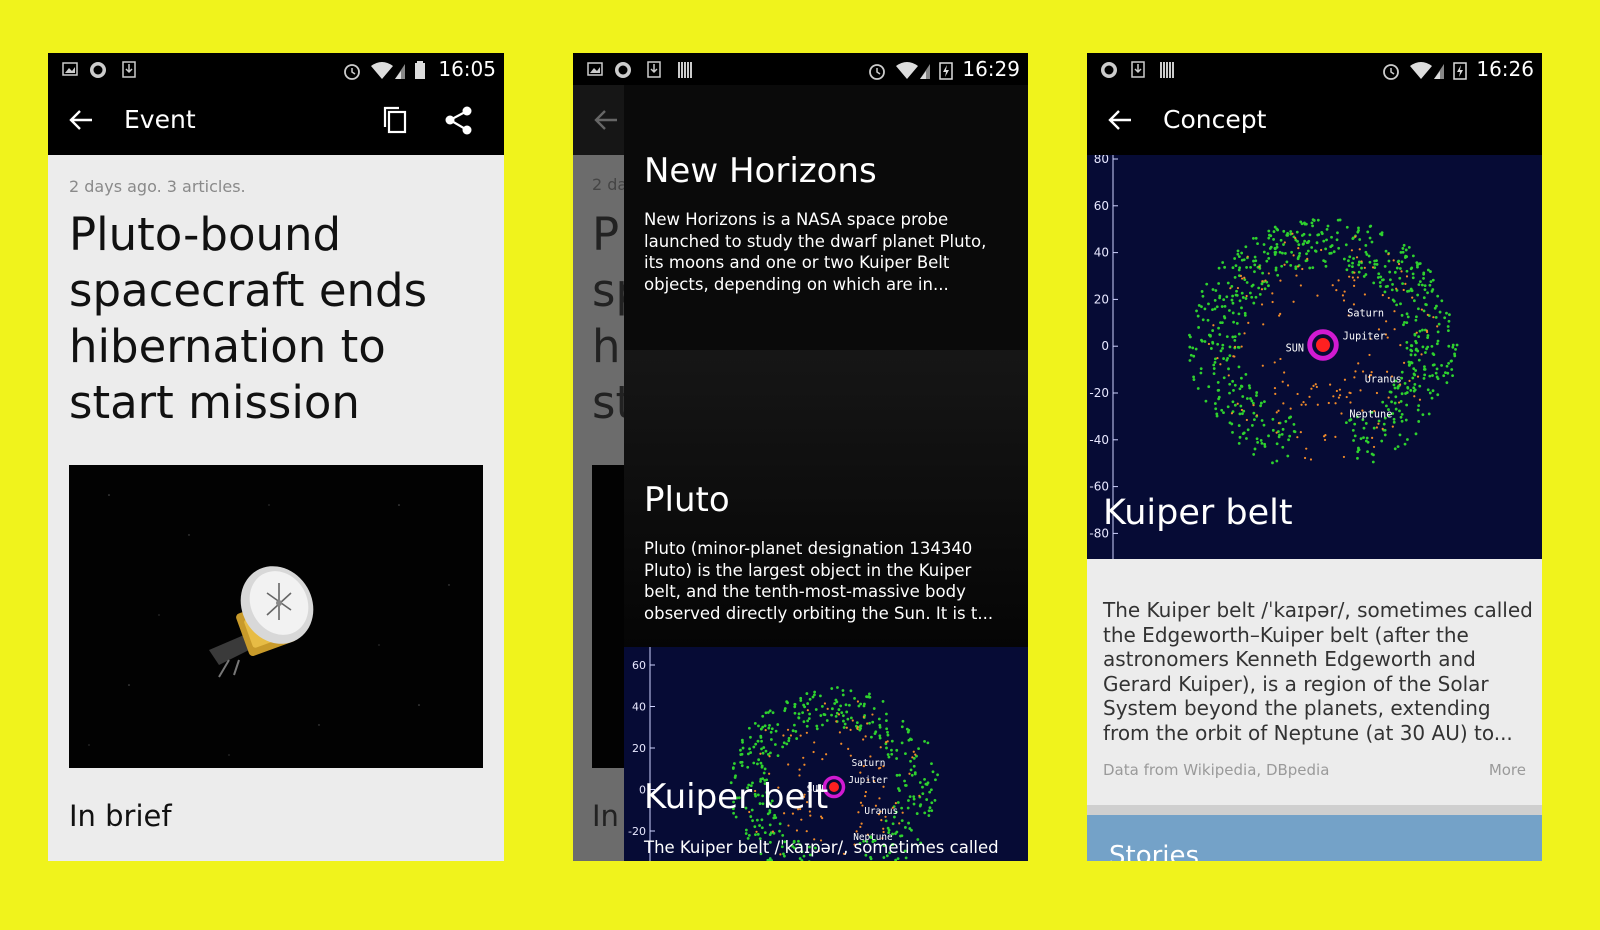 The width and height of the screenshot is (1600, 930). I want to click on planet-label: Saturn, so click(1365, 313).